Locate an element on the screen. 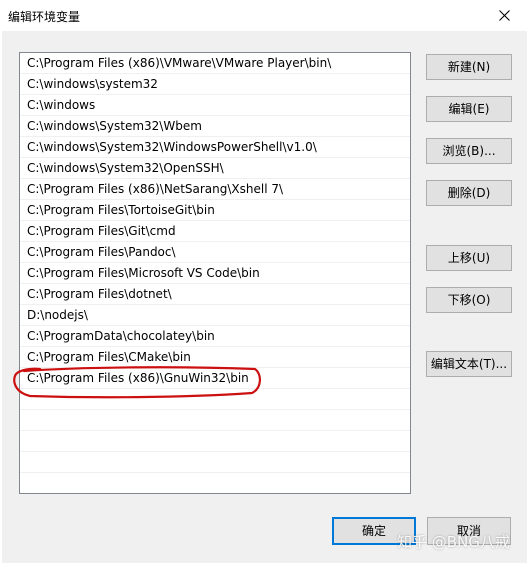  path-list-item: C:\Program Files\Microsoft VS Code\bin is located at coordinates (215, 273).